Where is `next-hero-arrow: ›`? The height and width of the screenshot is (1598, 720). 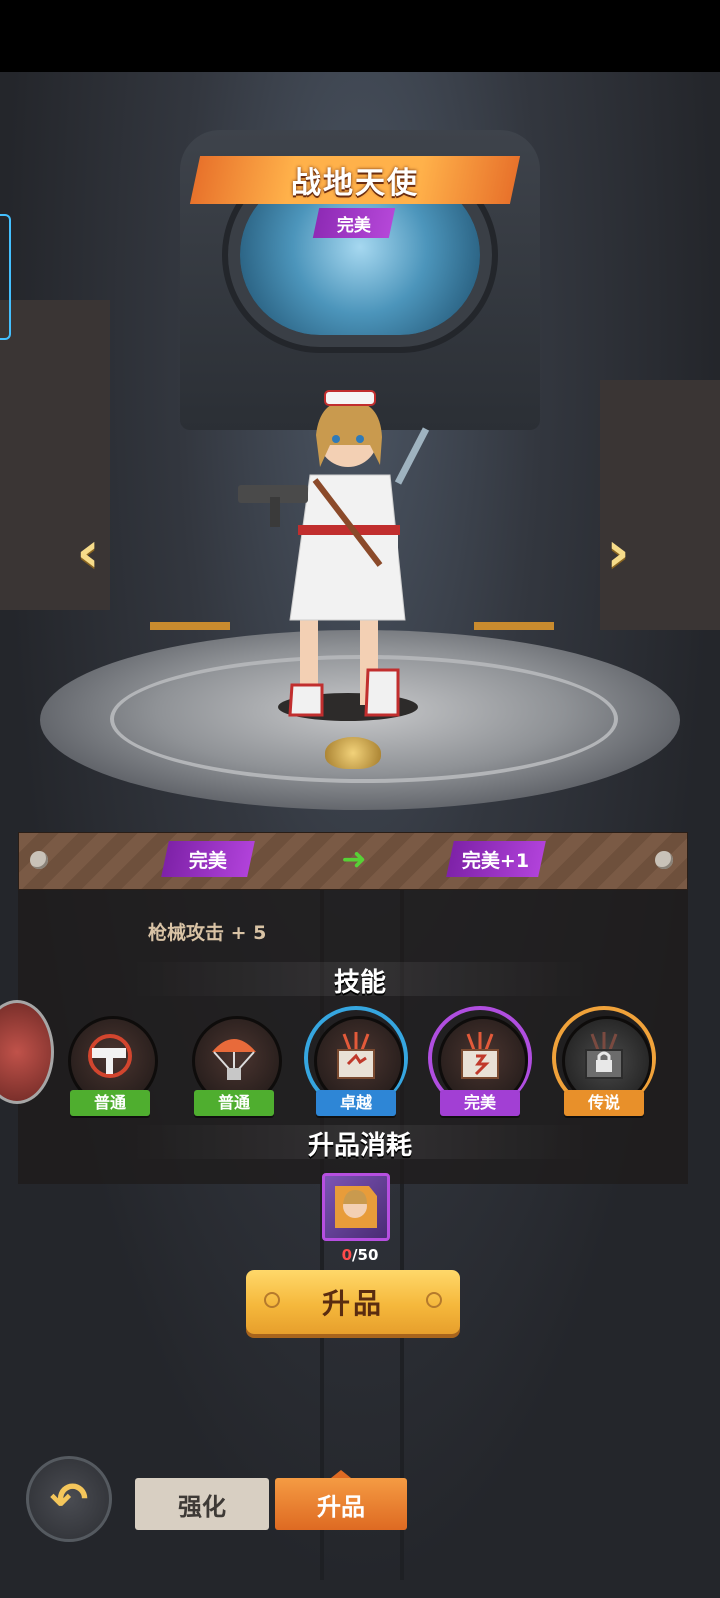
next-hero-arrow: › is located at coordinates (618, 553).